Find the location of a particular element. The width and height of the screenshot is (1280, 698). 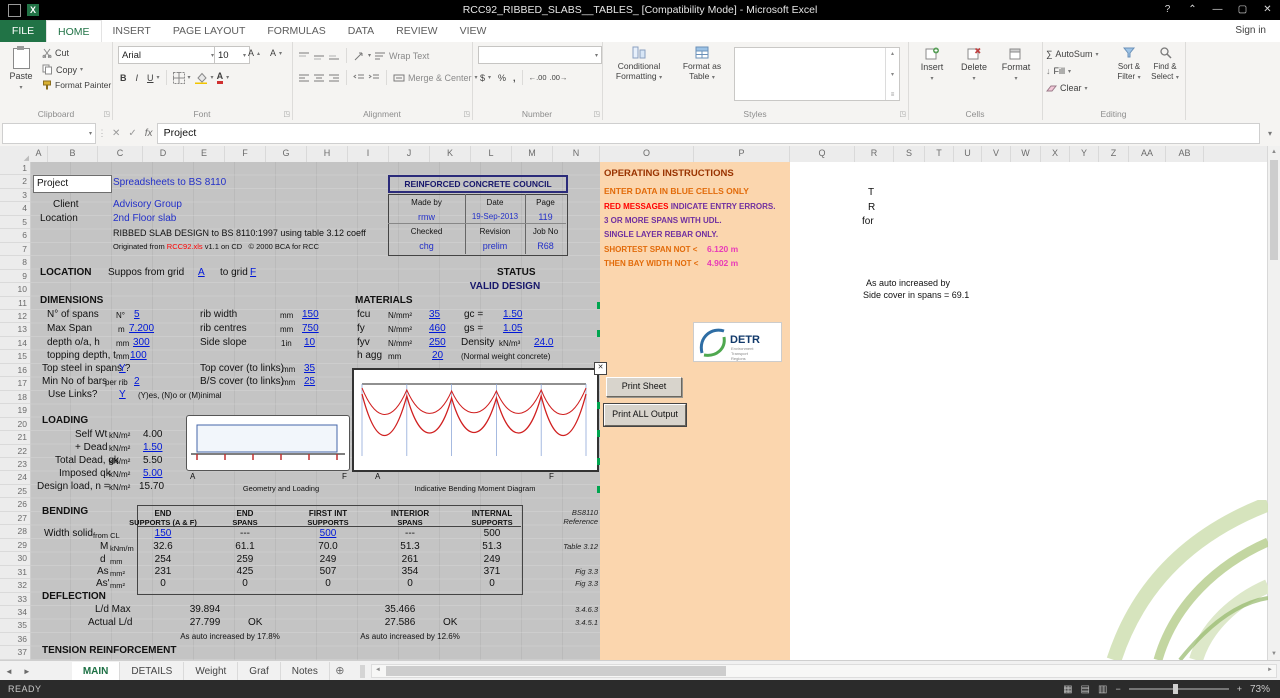

cell-checked-value: chg is located at coordinates (426, 246).